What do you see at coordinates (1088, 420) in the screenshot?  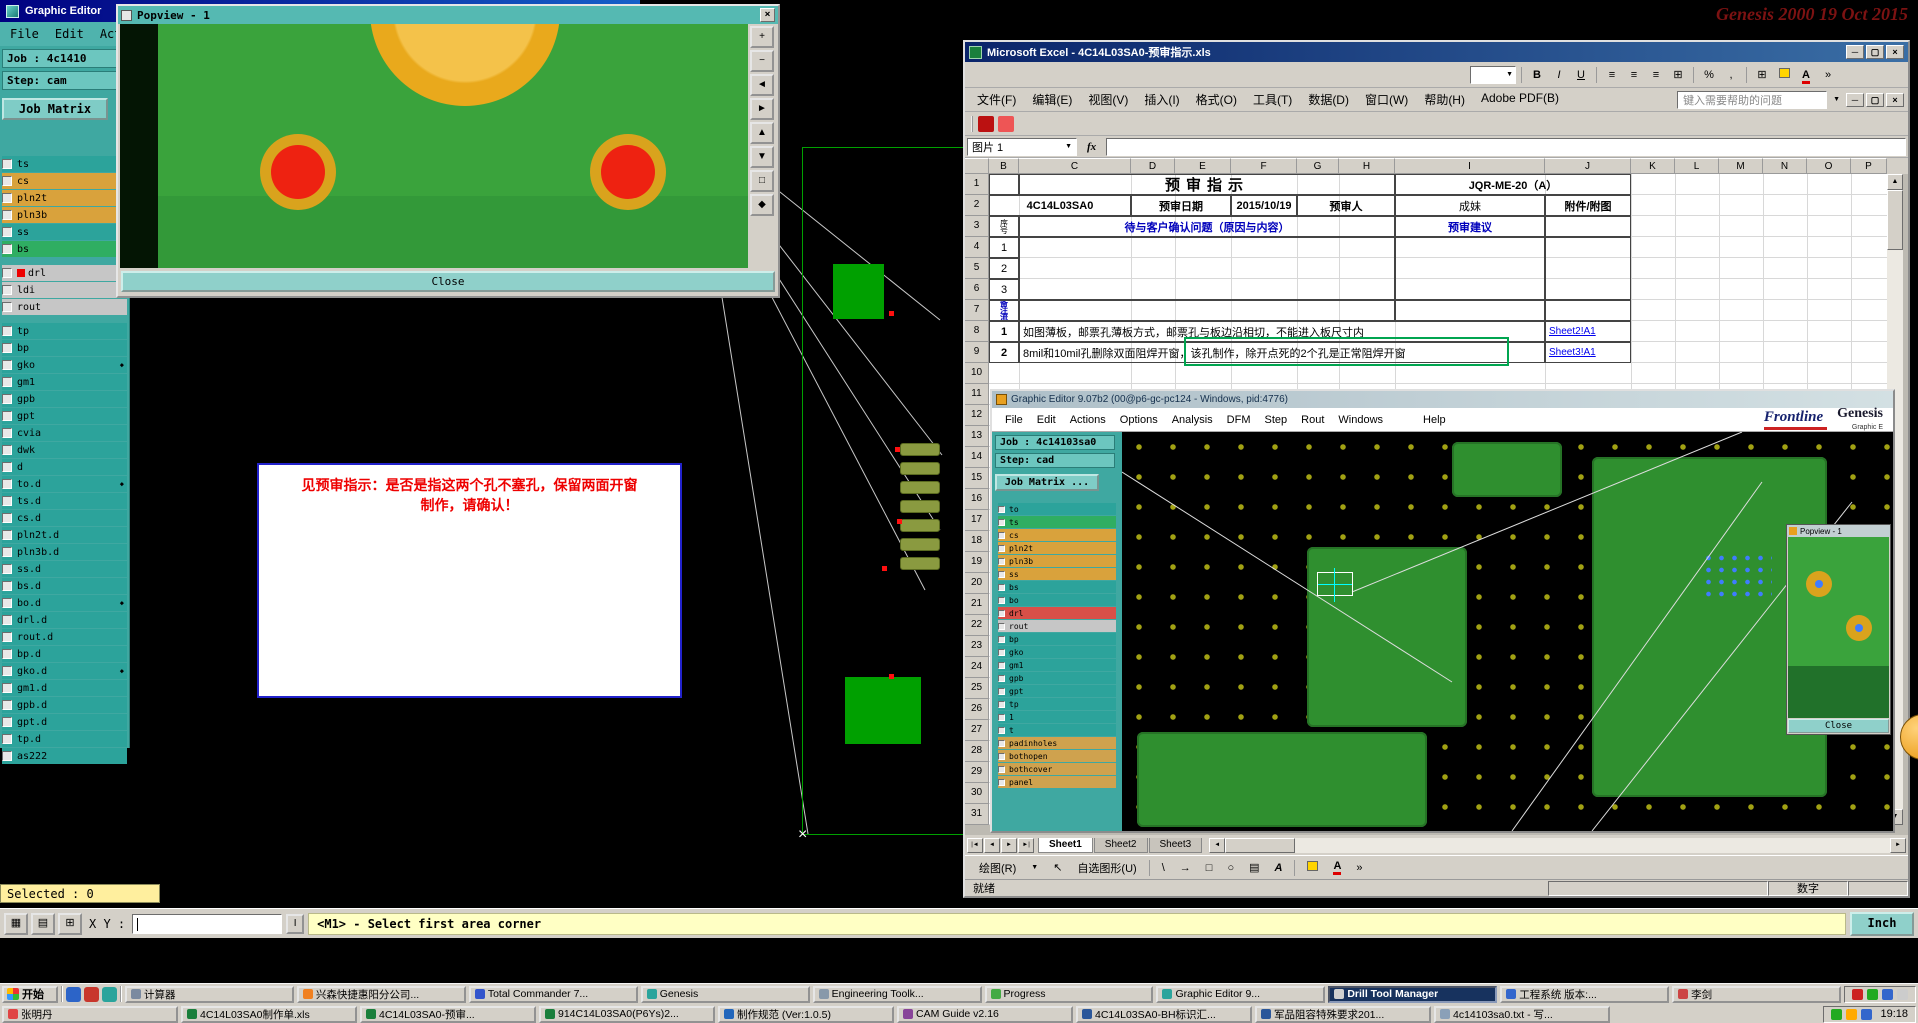 I see `menu-item: Actions` at bounding box center [1088, 420].